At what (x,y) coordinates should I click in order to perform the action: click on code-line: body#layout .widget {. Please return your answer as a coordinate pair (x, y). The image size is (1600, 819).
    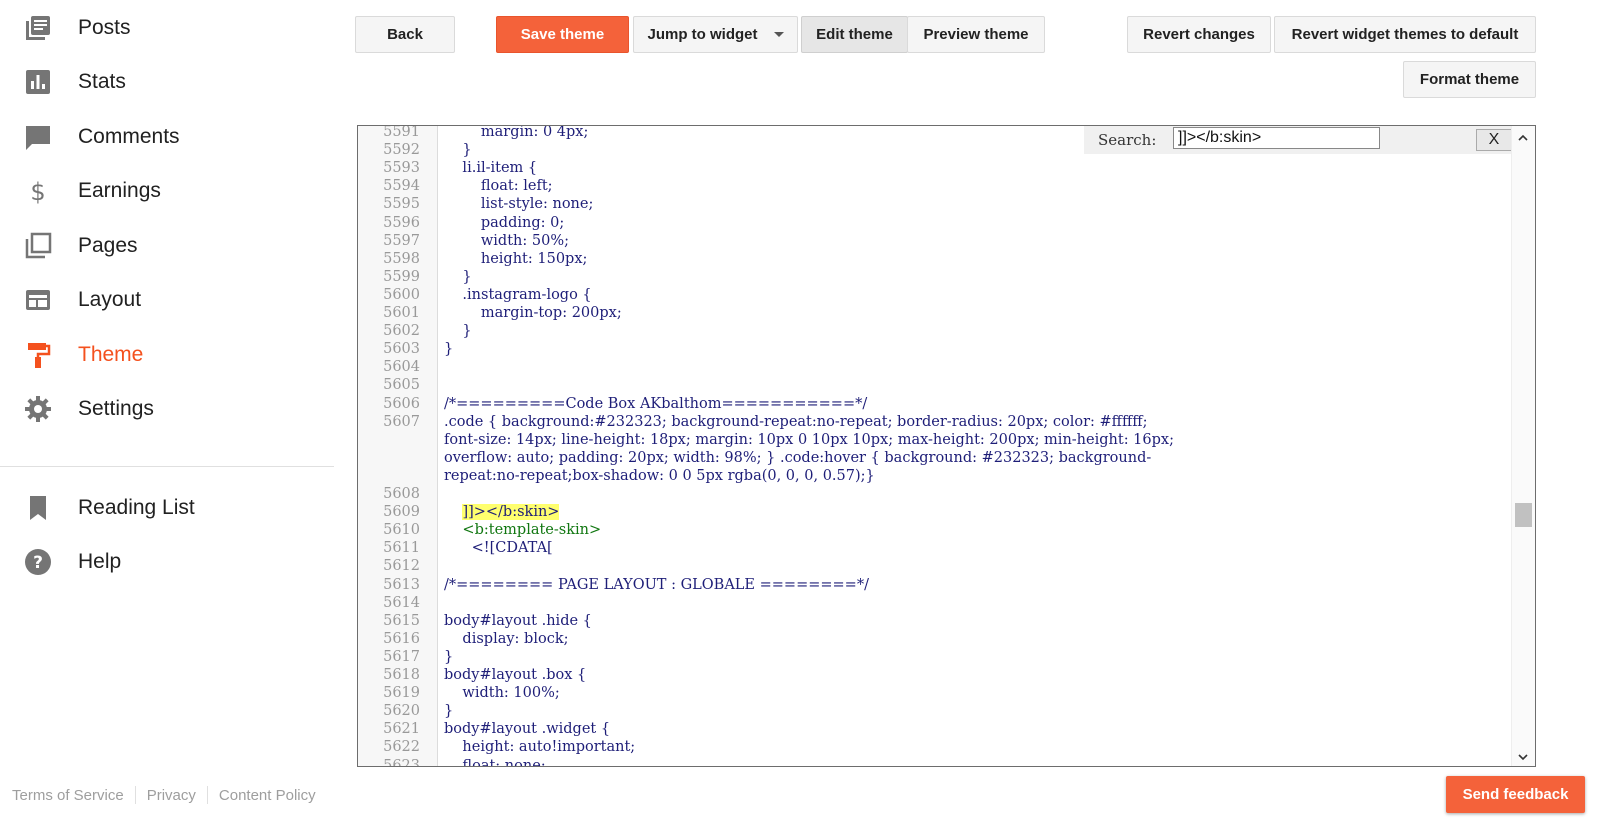
    Looking at the image, I should click on (527, 729).